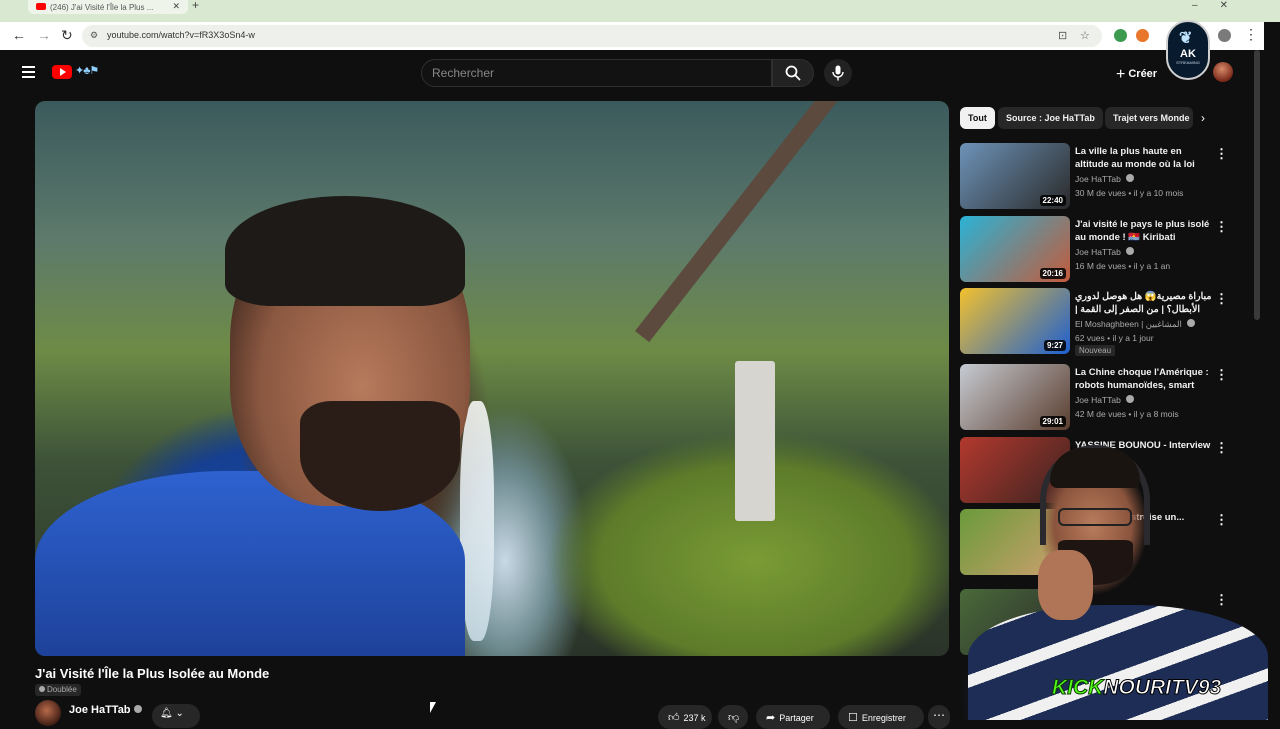  What do you see at coordinates (62, 72) in the screenshot?
I see `youtube-logo` at bounding box center [62, 72].